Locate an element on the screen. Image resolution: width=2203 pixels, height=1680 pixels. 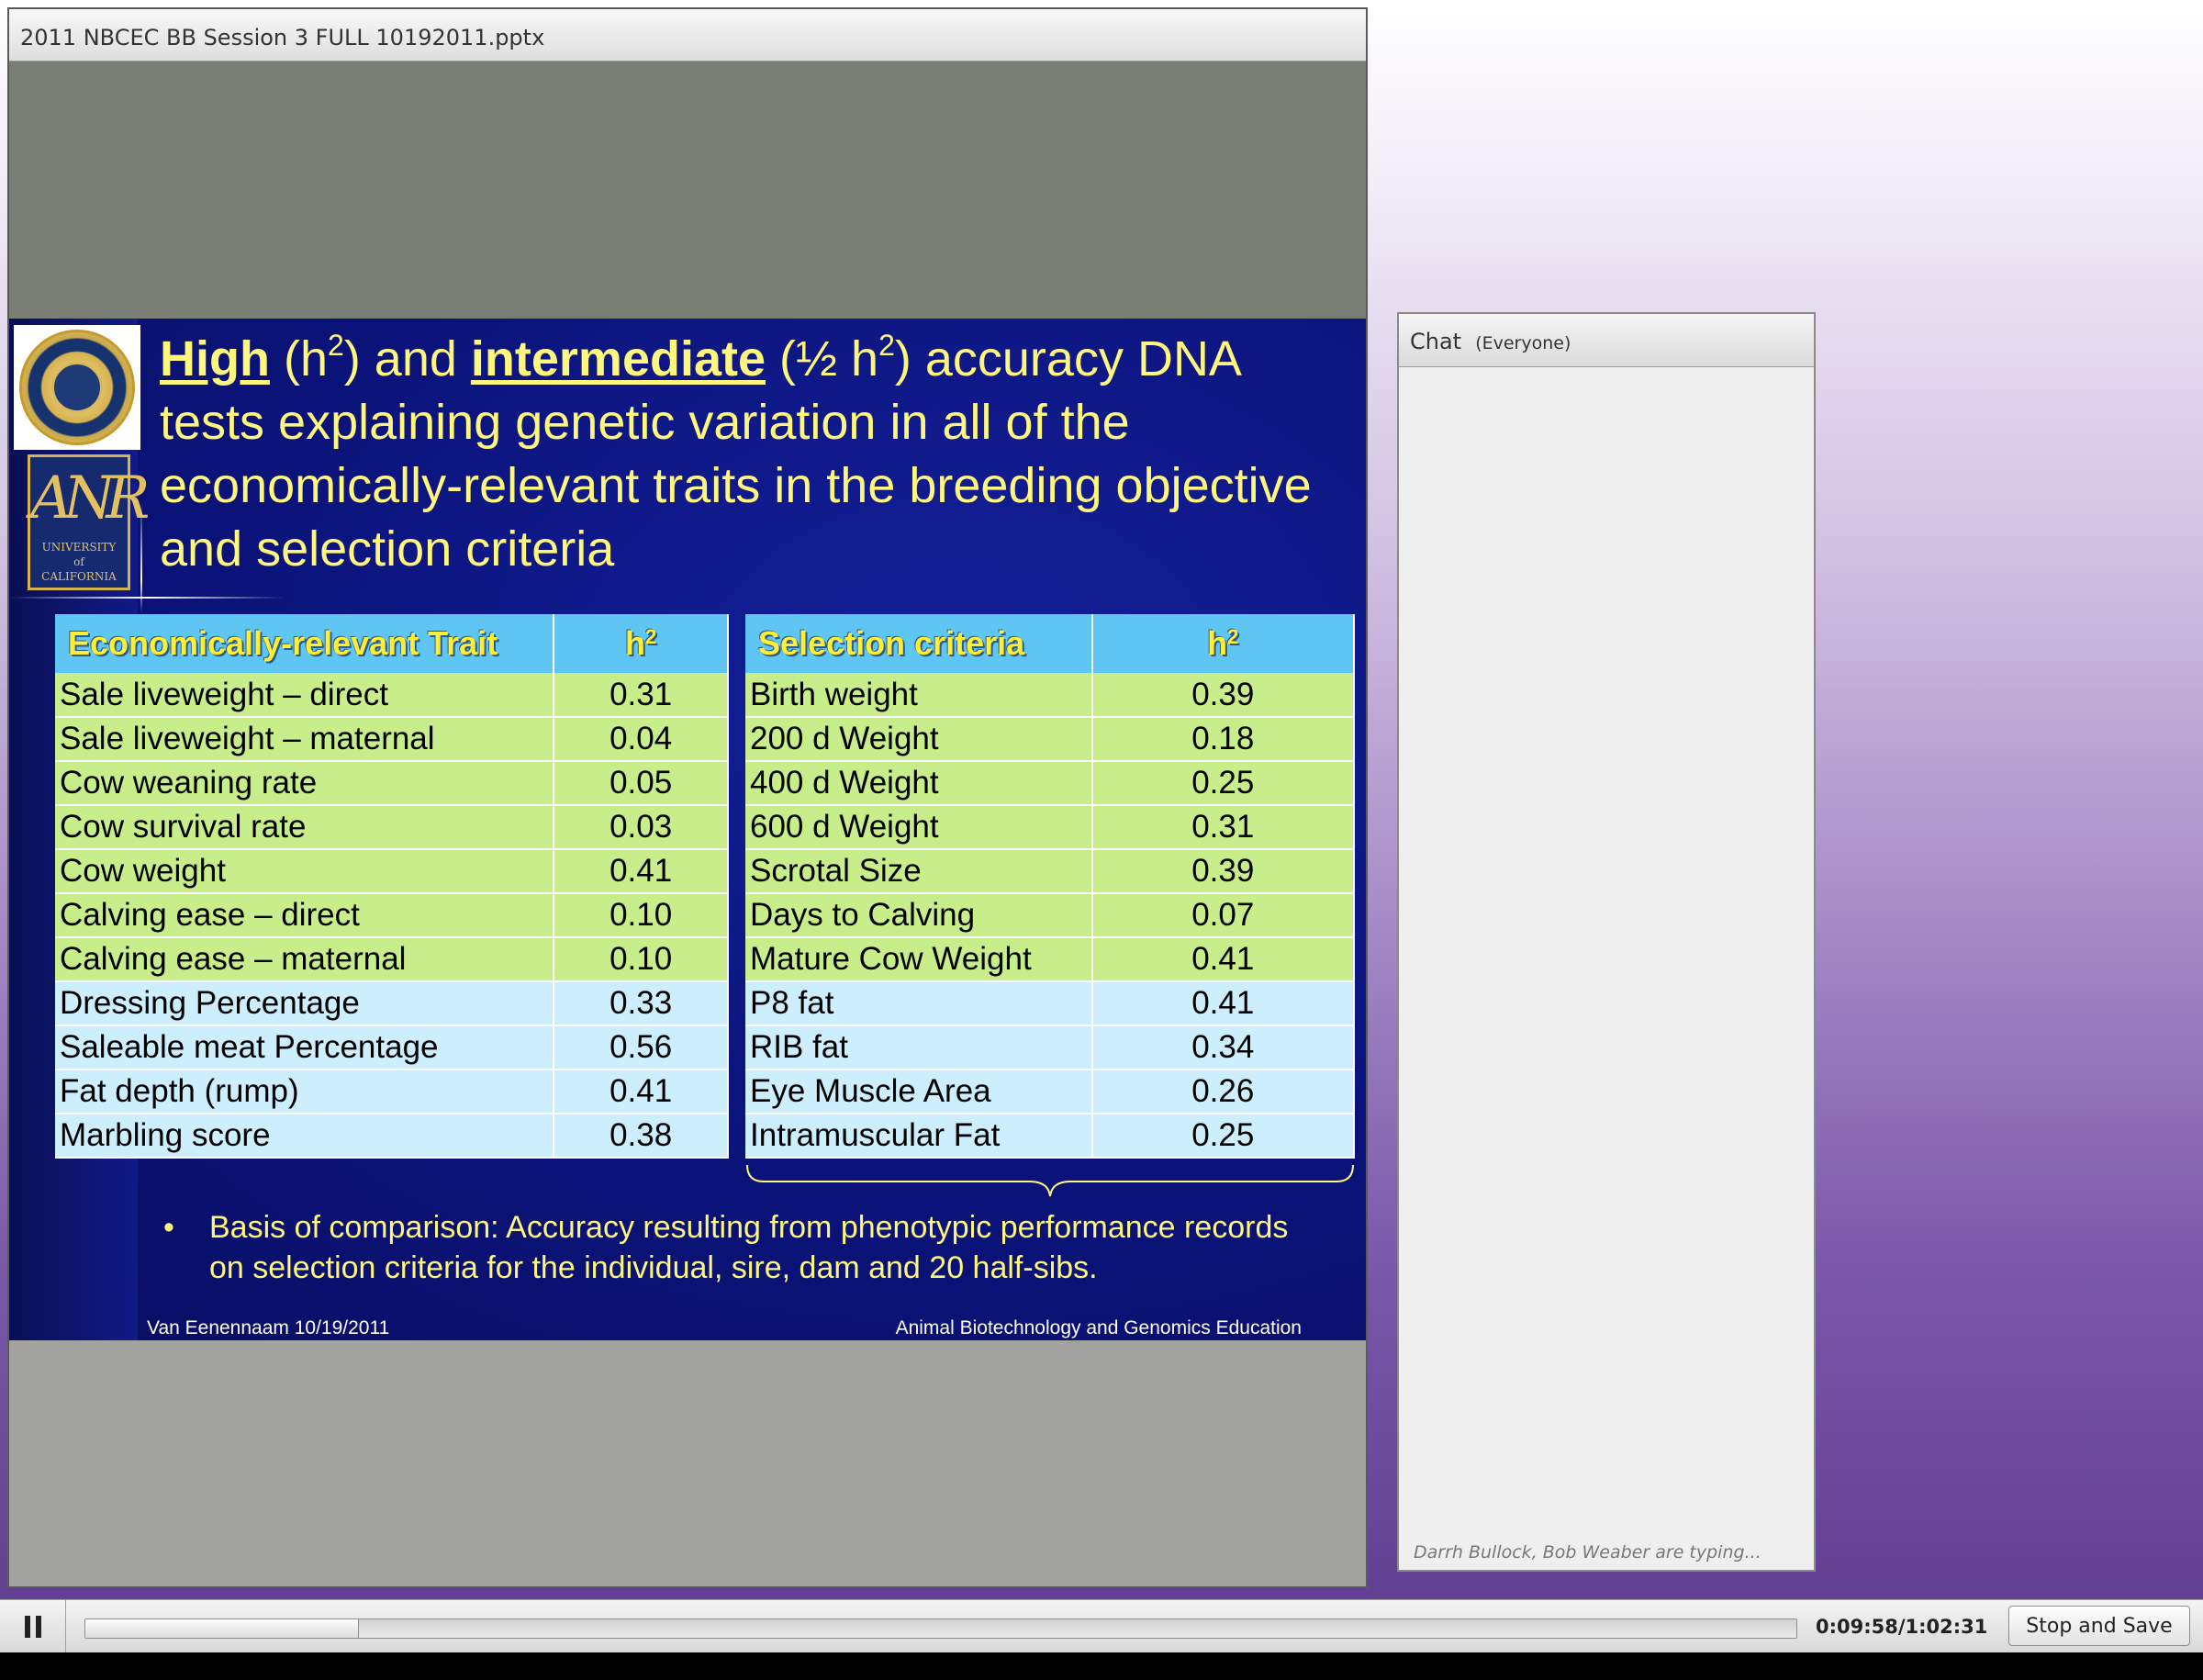
chat-messages is located at coordinates (1607, 948).